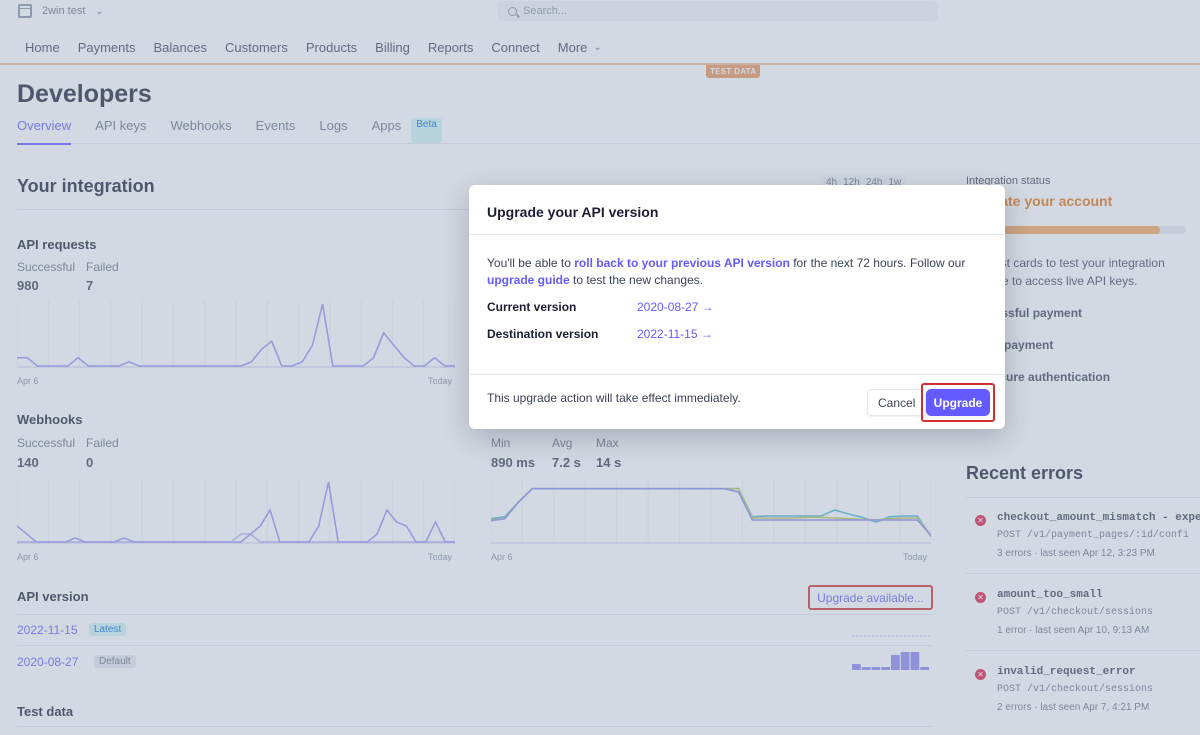 The image size is (1200, 735). What do you see at coordinates (897, 402) in the screenshot?
I see `cancel-button: Cancel` at bounding box center [897, 402].